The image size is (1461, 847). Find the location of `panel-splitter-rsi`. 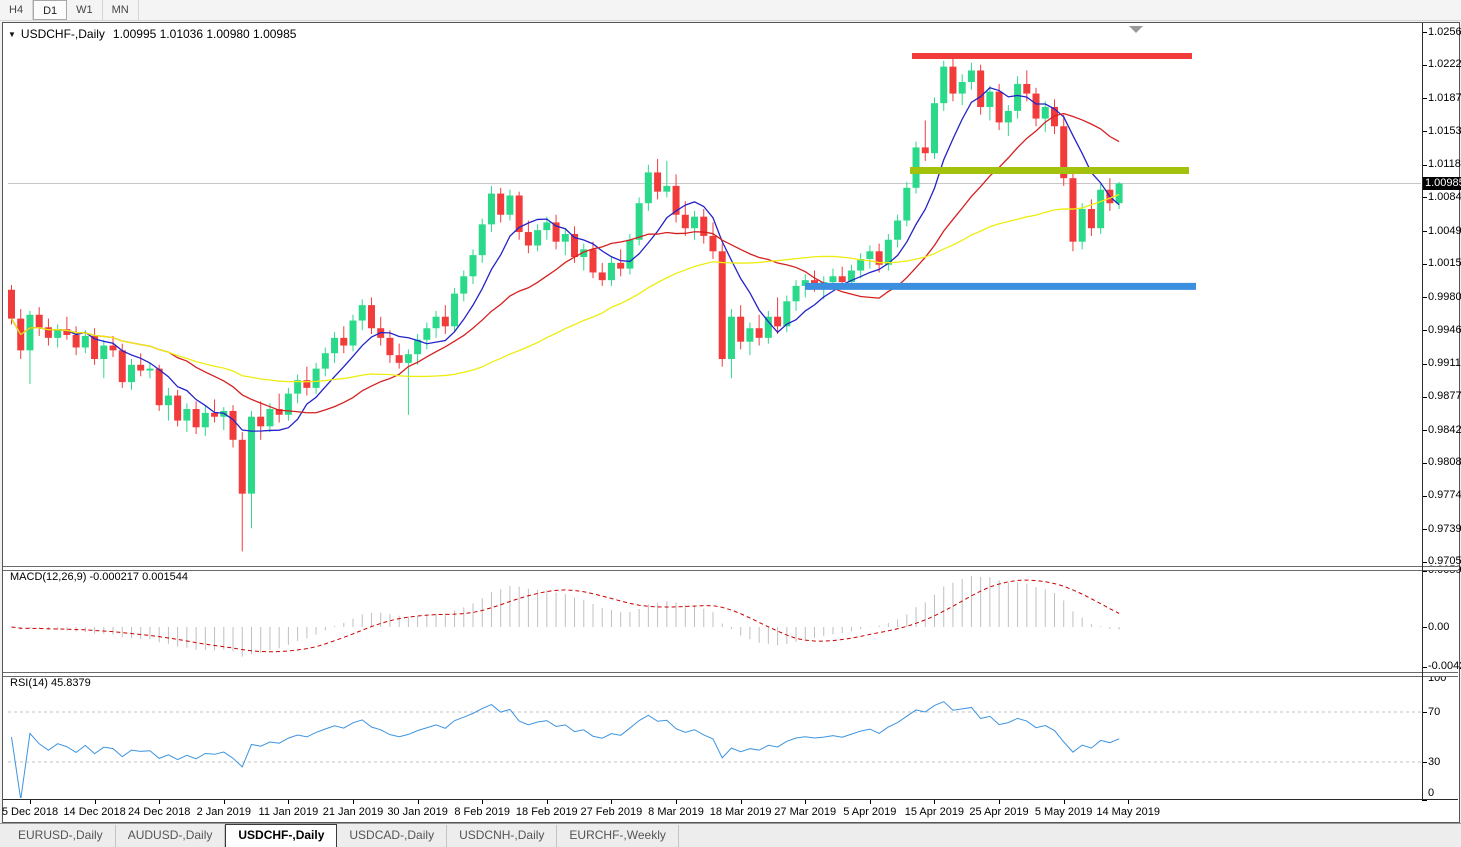

panel-splitter-rsi is located at coordinates (730, 674).